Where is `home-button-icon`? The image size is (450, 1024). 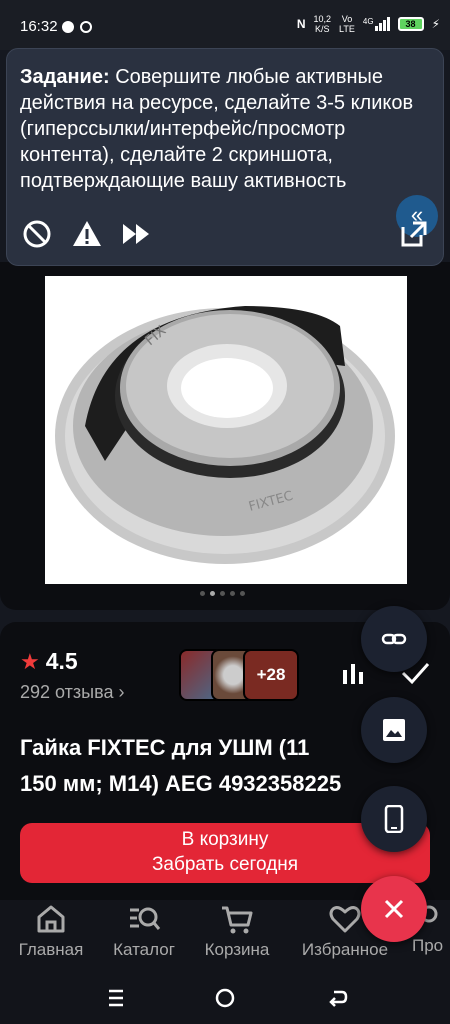 home-button-icon is located at coordinates (225, 998).